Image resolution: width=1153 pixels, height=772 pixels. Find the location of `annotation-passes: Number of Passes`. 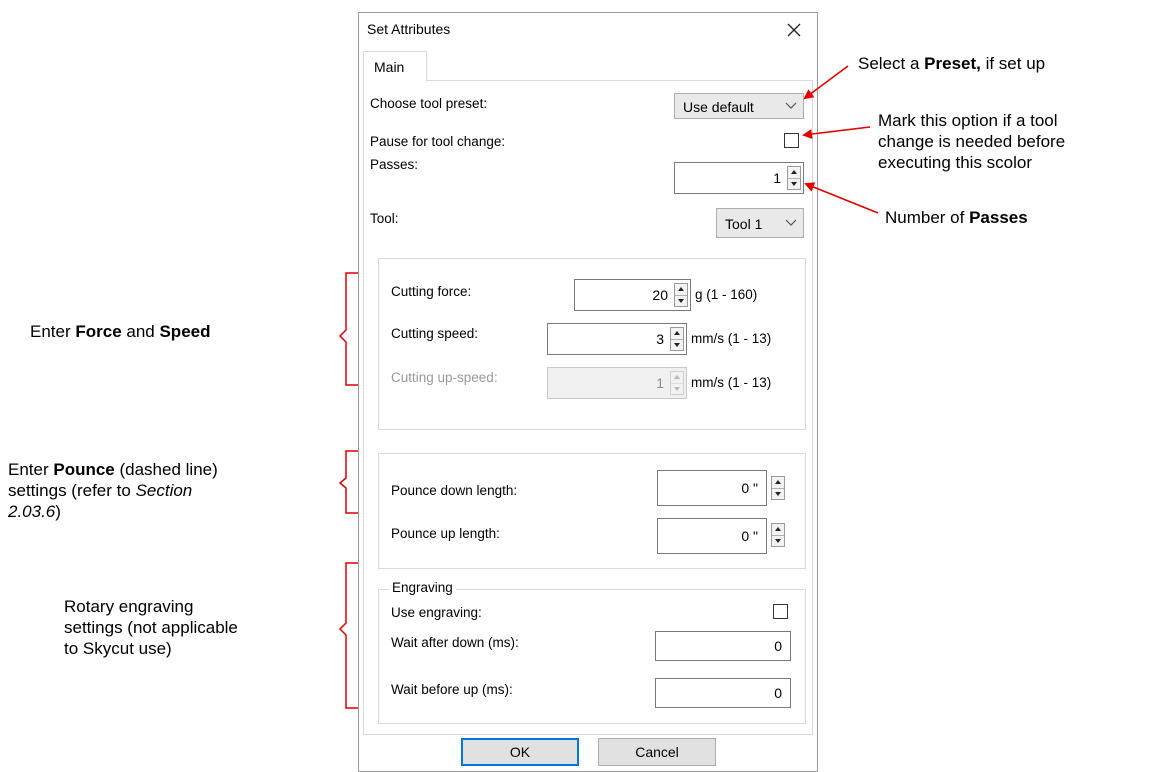

annotation-passes: Number of Passes is located at coordinates (956, 217).